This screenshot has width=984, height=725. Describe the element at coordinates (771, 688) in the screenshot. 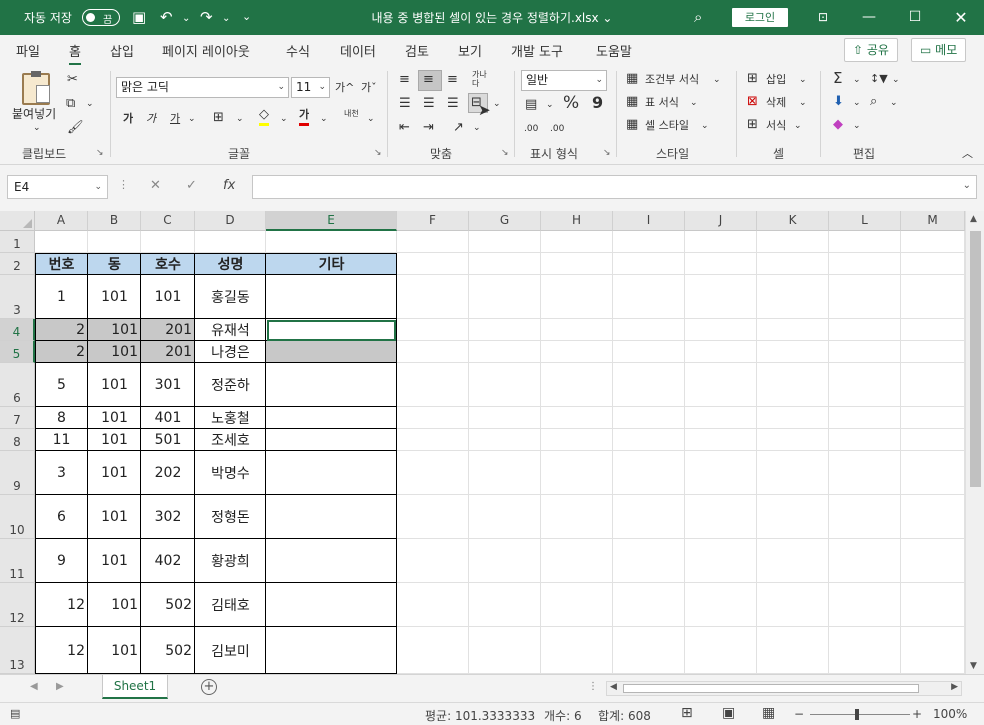

I see `horizontal-scroll-thumb` at that location.